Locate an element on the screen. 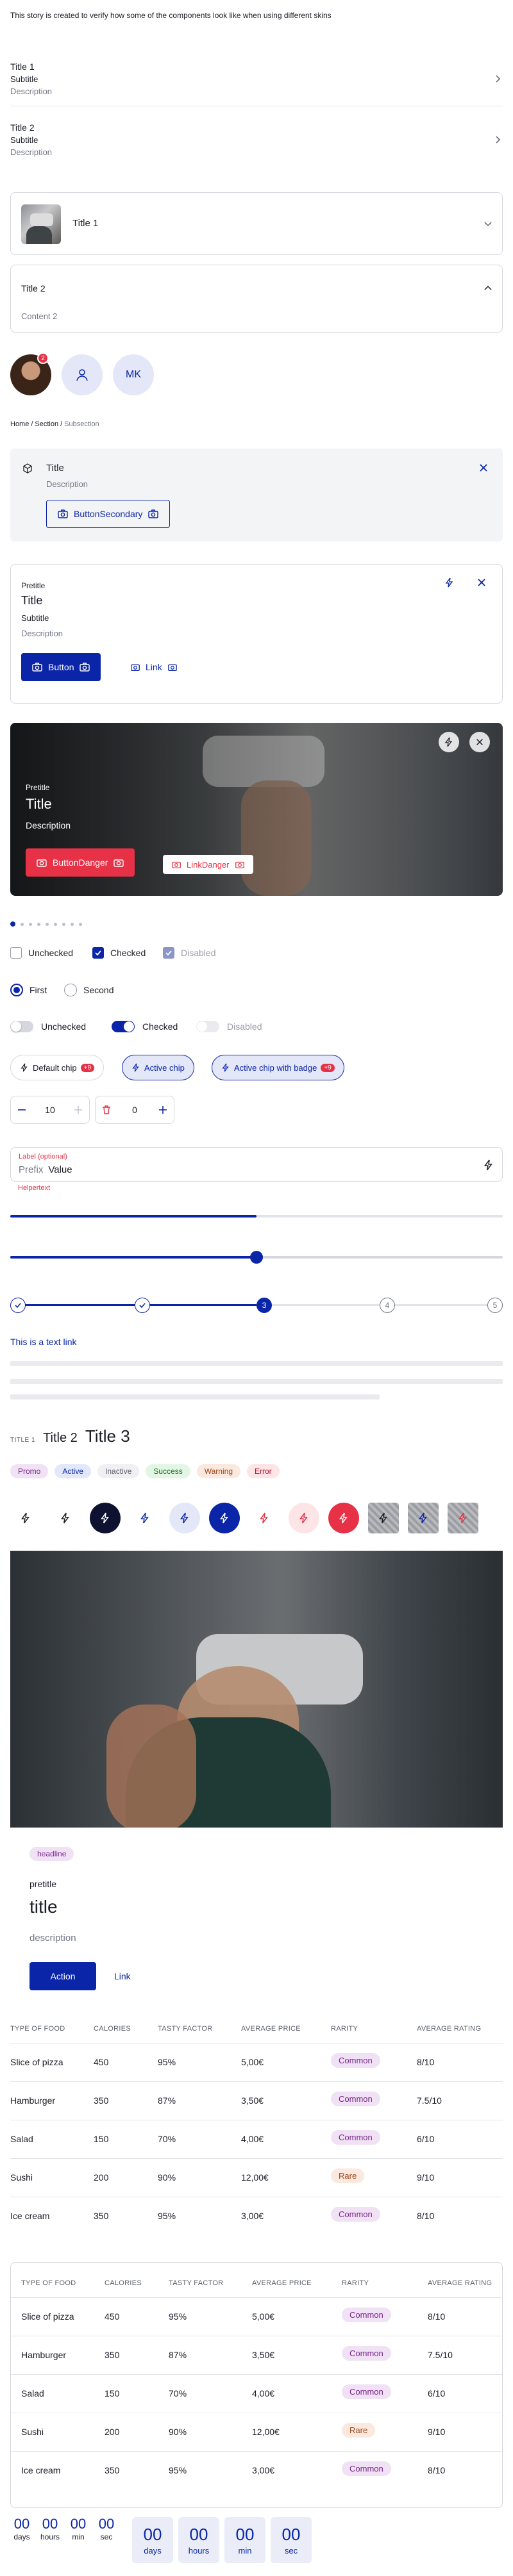 The image size is (513, 2576). countdown-plain: 00 days 00 hours 00 min 00 sec is located at coordinates (64, 2528).